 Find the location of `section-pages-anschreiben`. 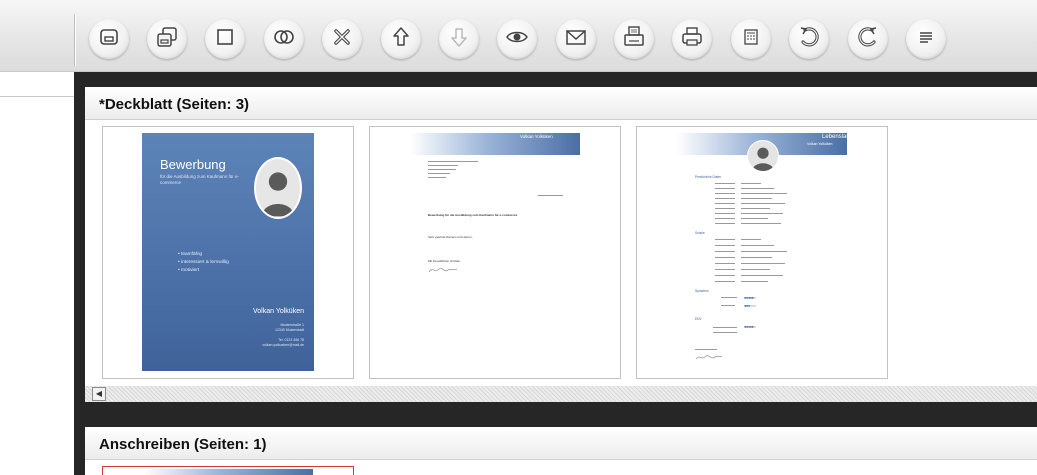

section-pages-anschreiben is located at coordinates (561, 467).